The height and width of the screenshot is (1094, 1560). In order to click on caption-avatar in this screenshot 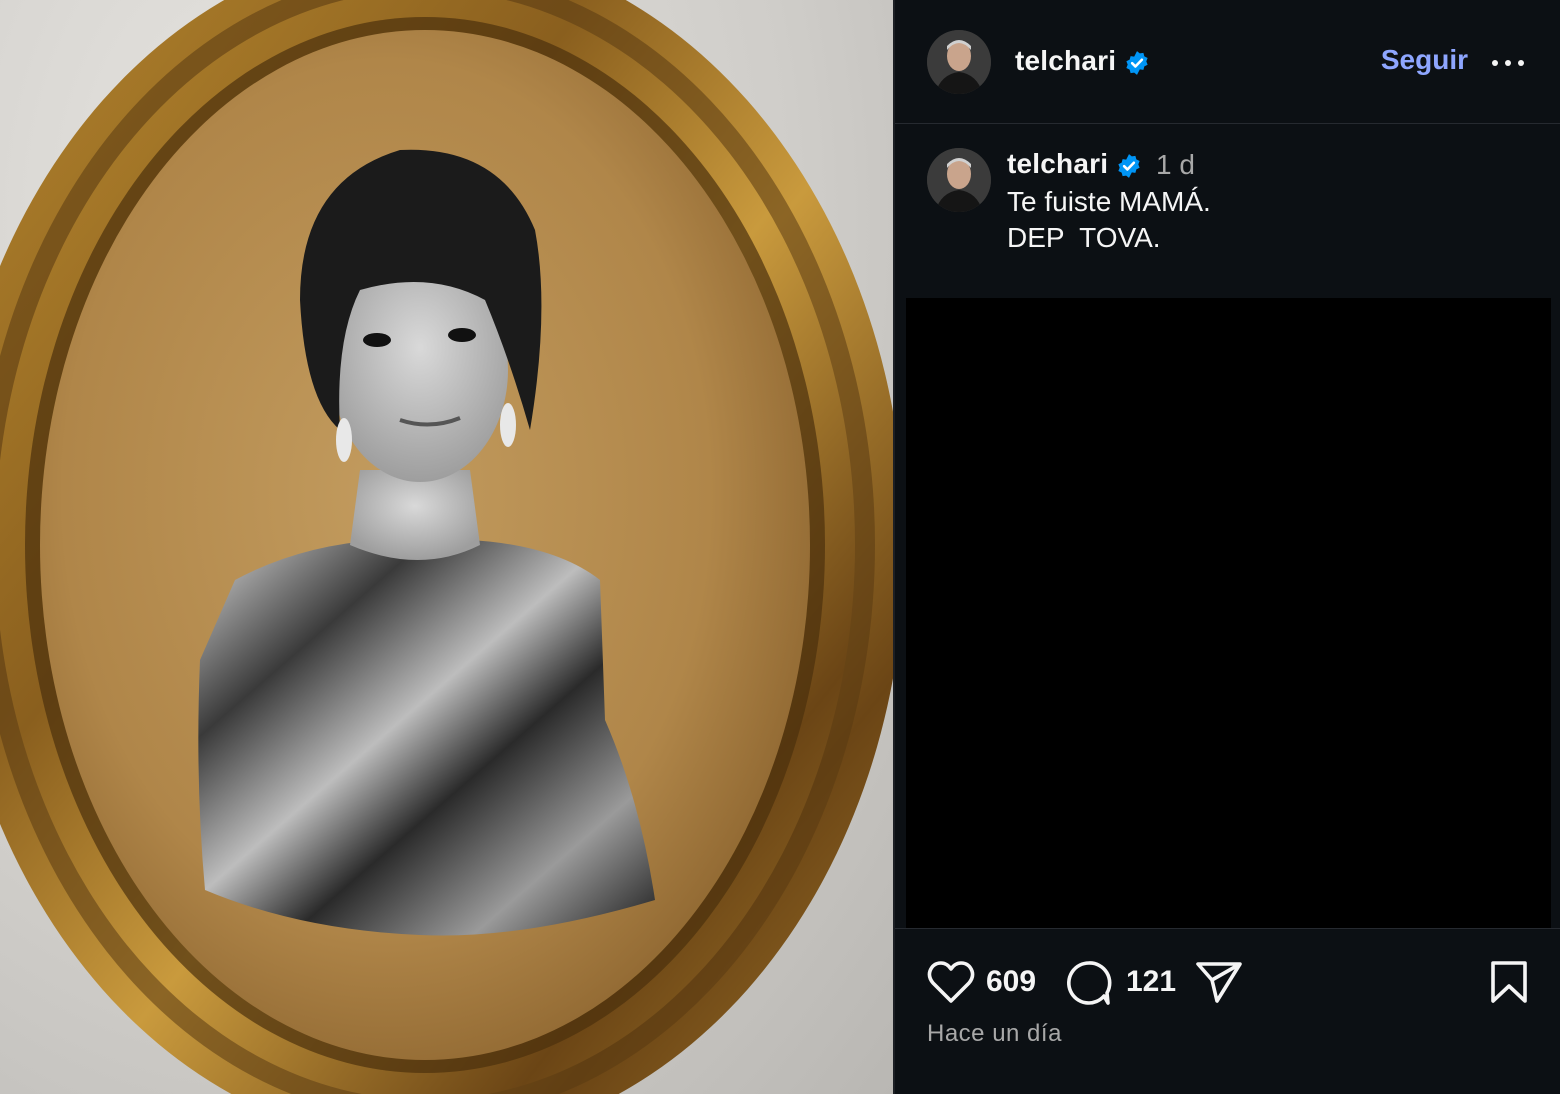, I will do `click(959, 180)`.